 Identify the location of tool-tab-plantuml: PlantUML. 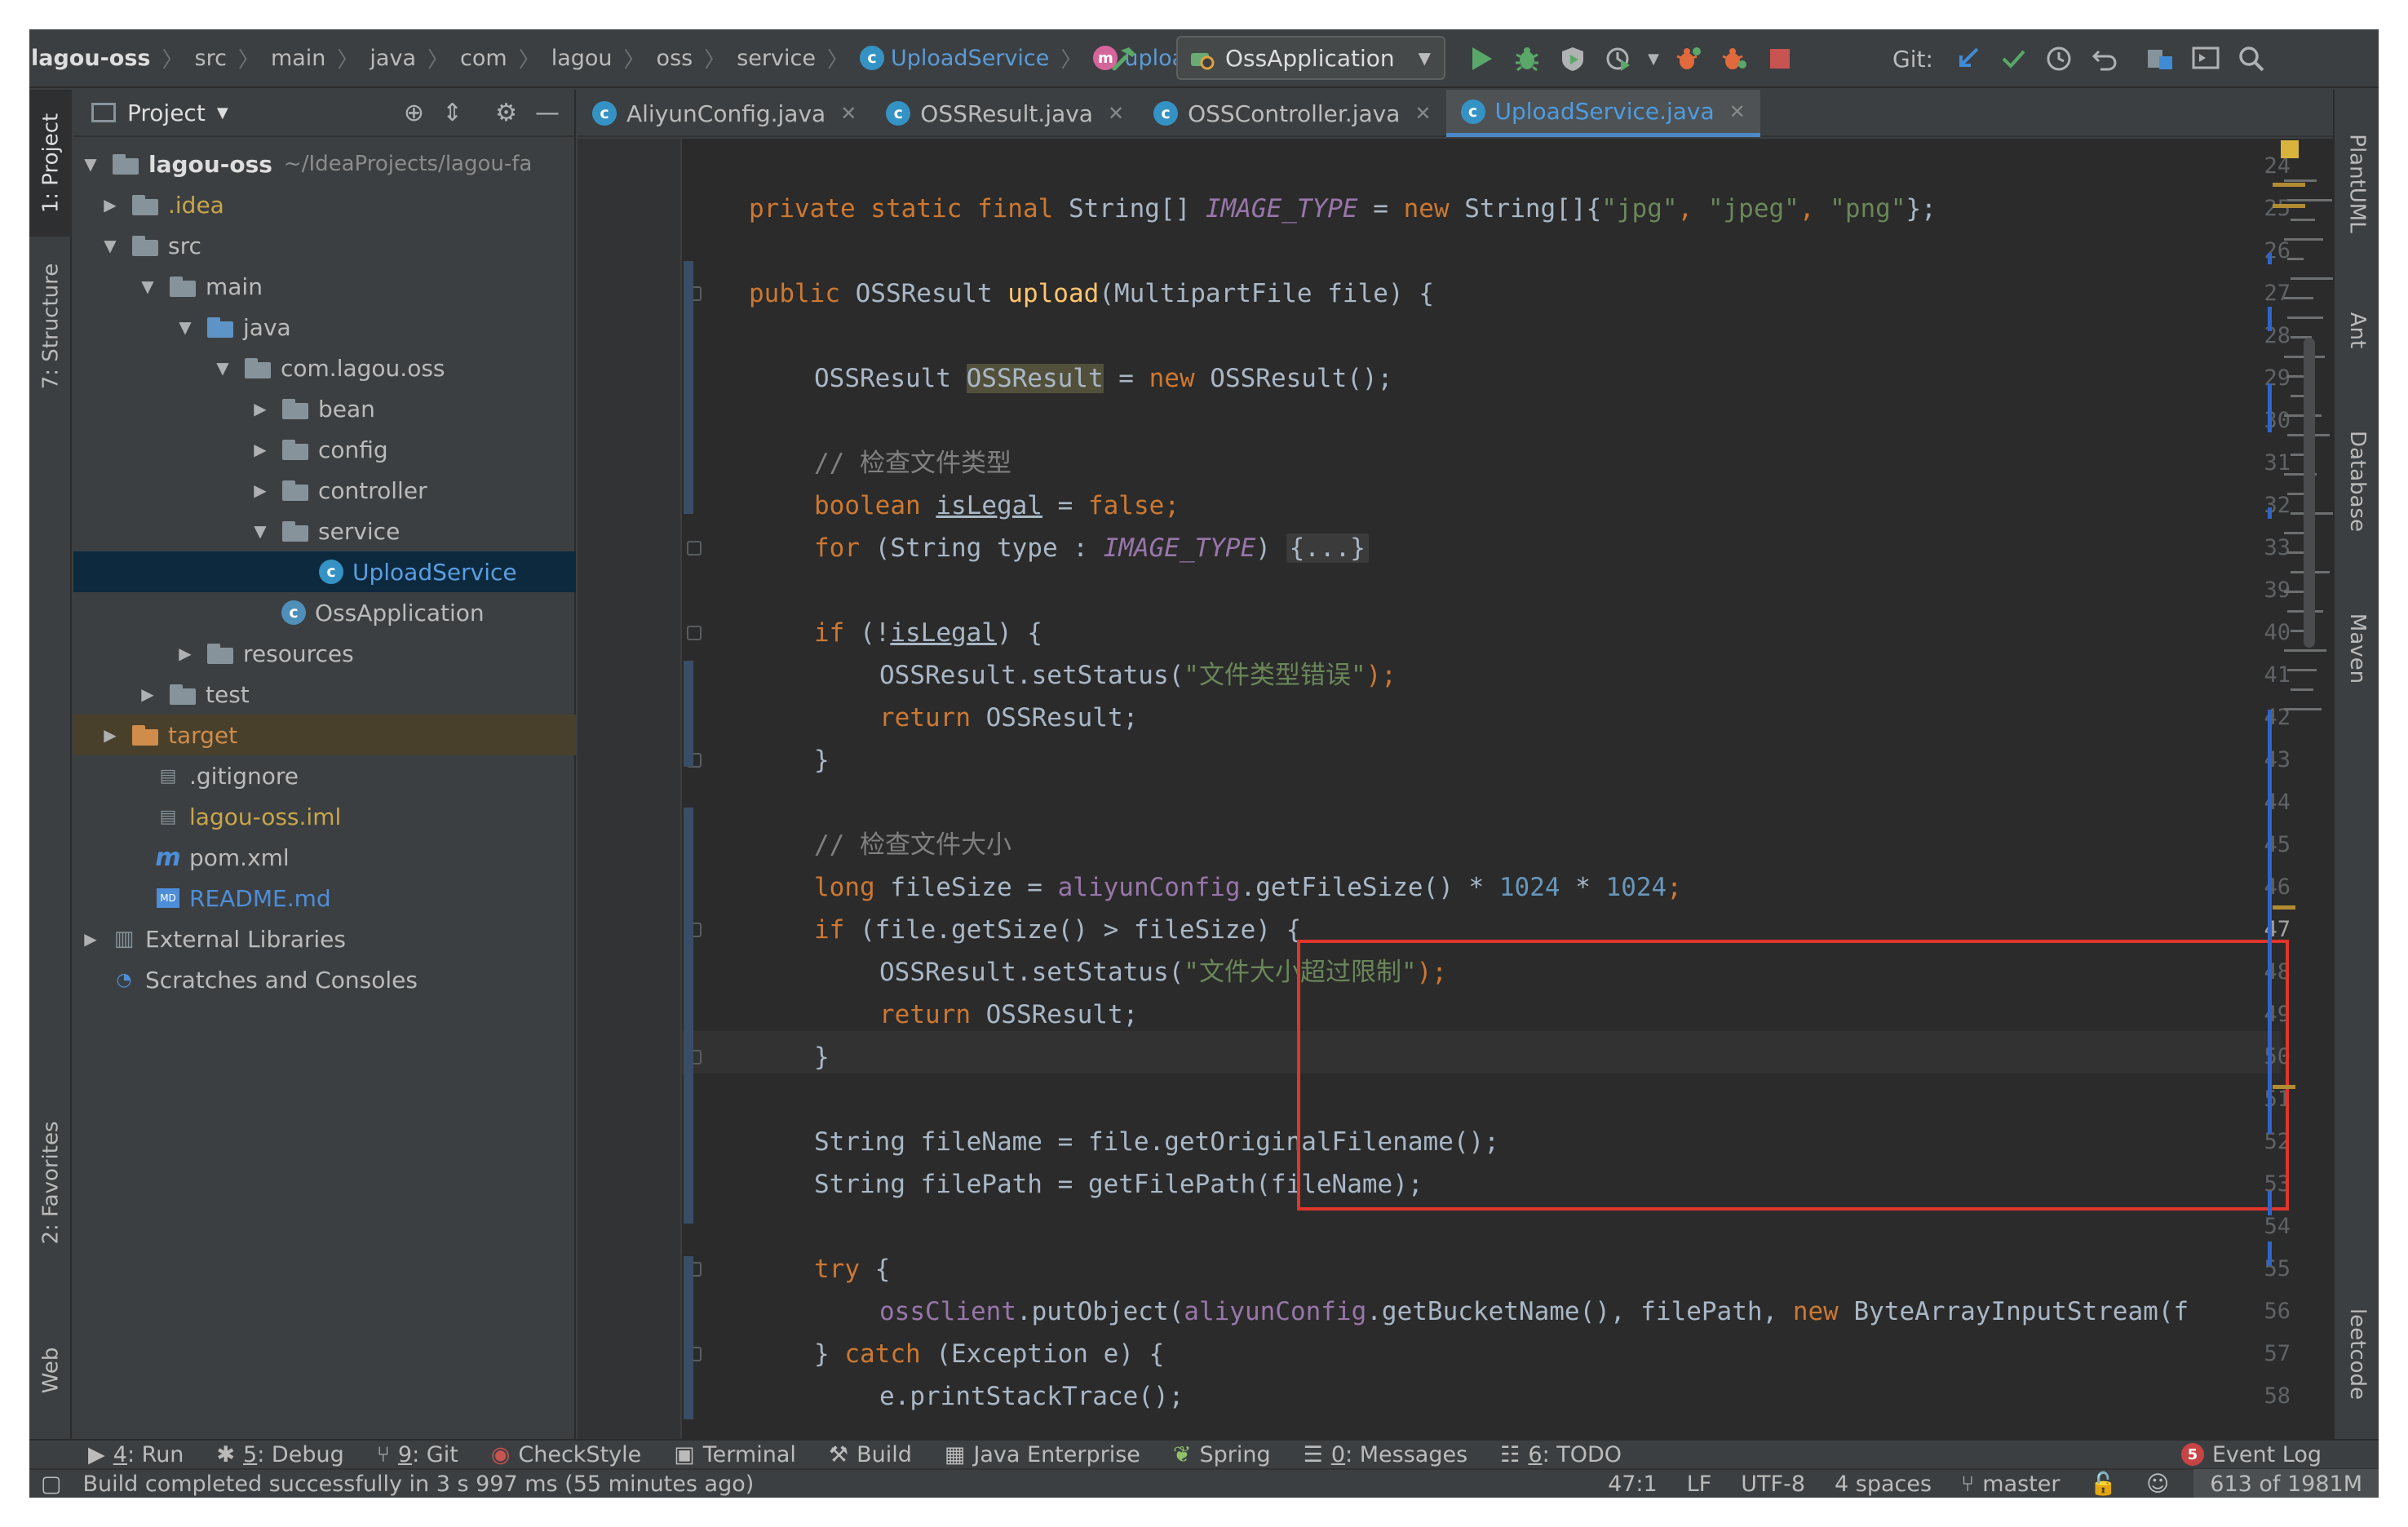
(2357, 183).